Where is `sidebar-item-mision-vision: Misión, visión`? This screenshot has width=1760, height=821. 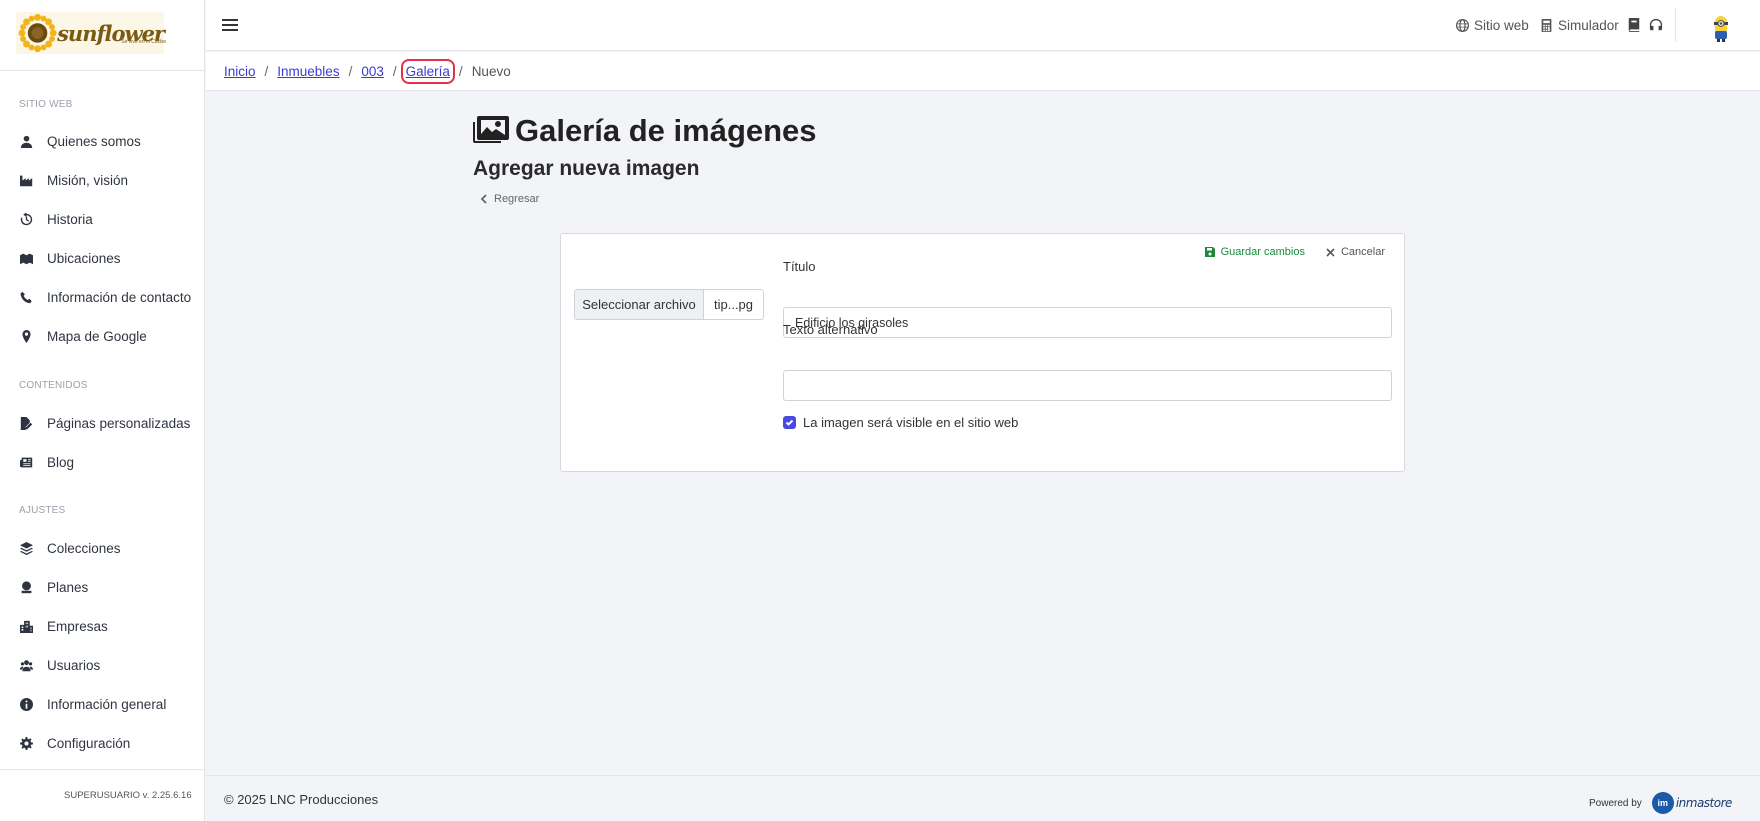 sidebar-item-mision-vision: Misión, visión is located at coordinates (109, 180).